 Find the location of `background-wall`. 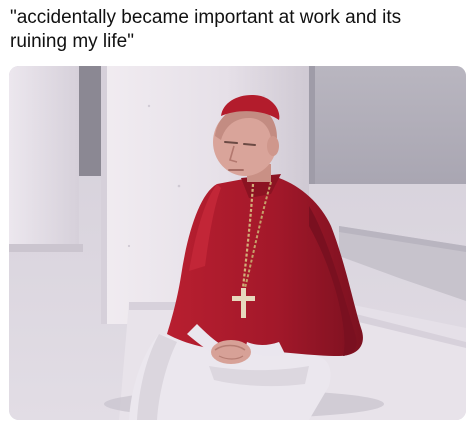

background-wall is located at coordinates (387, 125).